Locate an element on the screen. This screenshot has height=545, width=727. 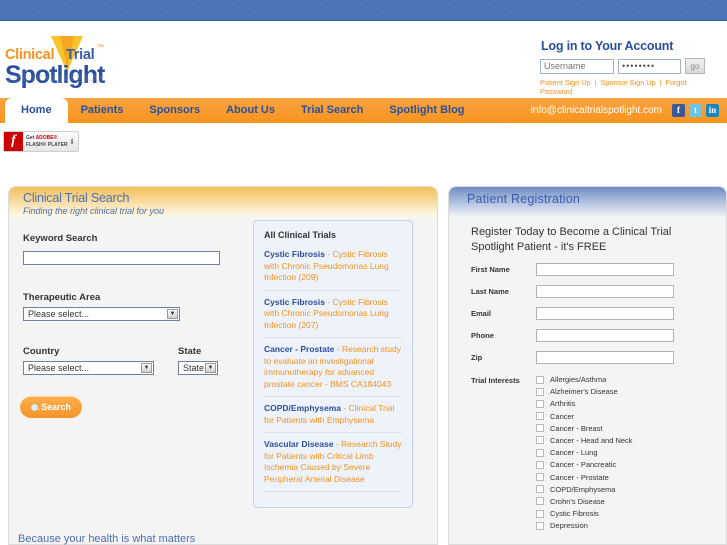
top-blue-bar is located at coordinates (363, 10).